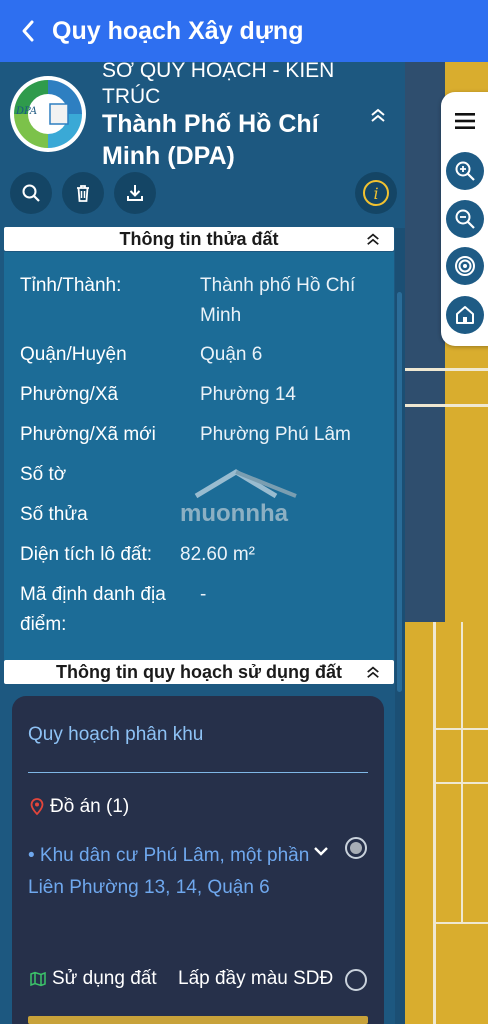  What do you see at coordinates (48, 114) in the screenshot?
I see `dpa-logo: DPA` at bounding box center [48, 114].